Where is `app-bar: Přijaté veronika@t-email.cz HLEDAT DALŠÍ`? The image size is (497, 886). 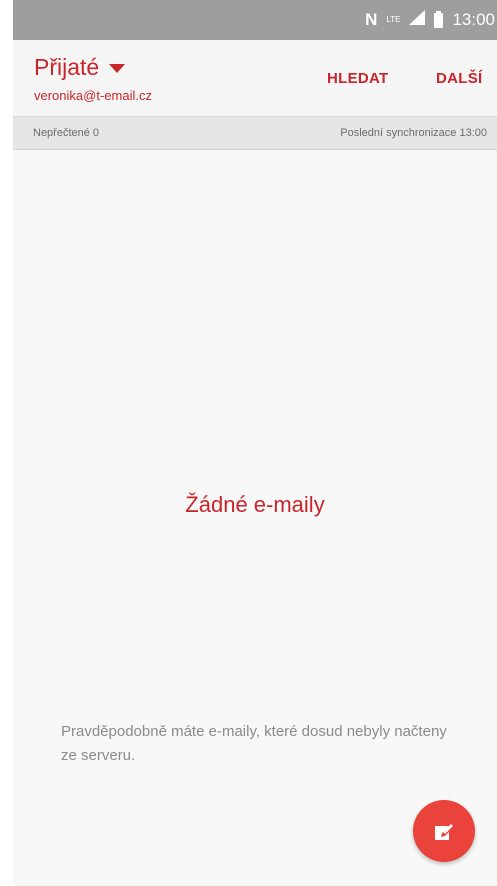
app-bar: Přijaté veronika@t-email.cz HLEDAT DALŠÍ is located at coordinates (255, 78).